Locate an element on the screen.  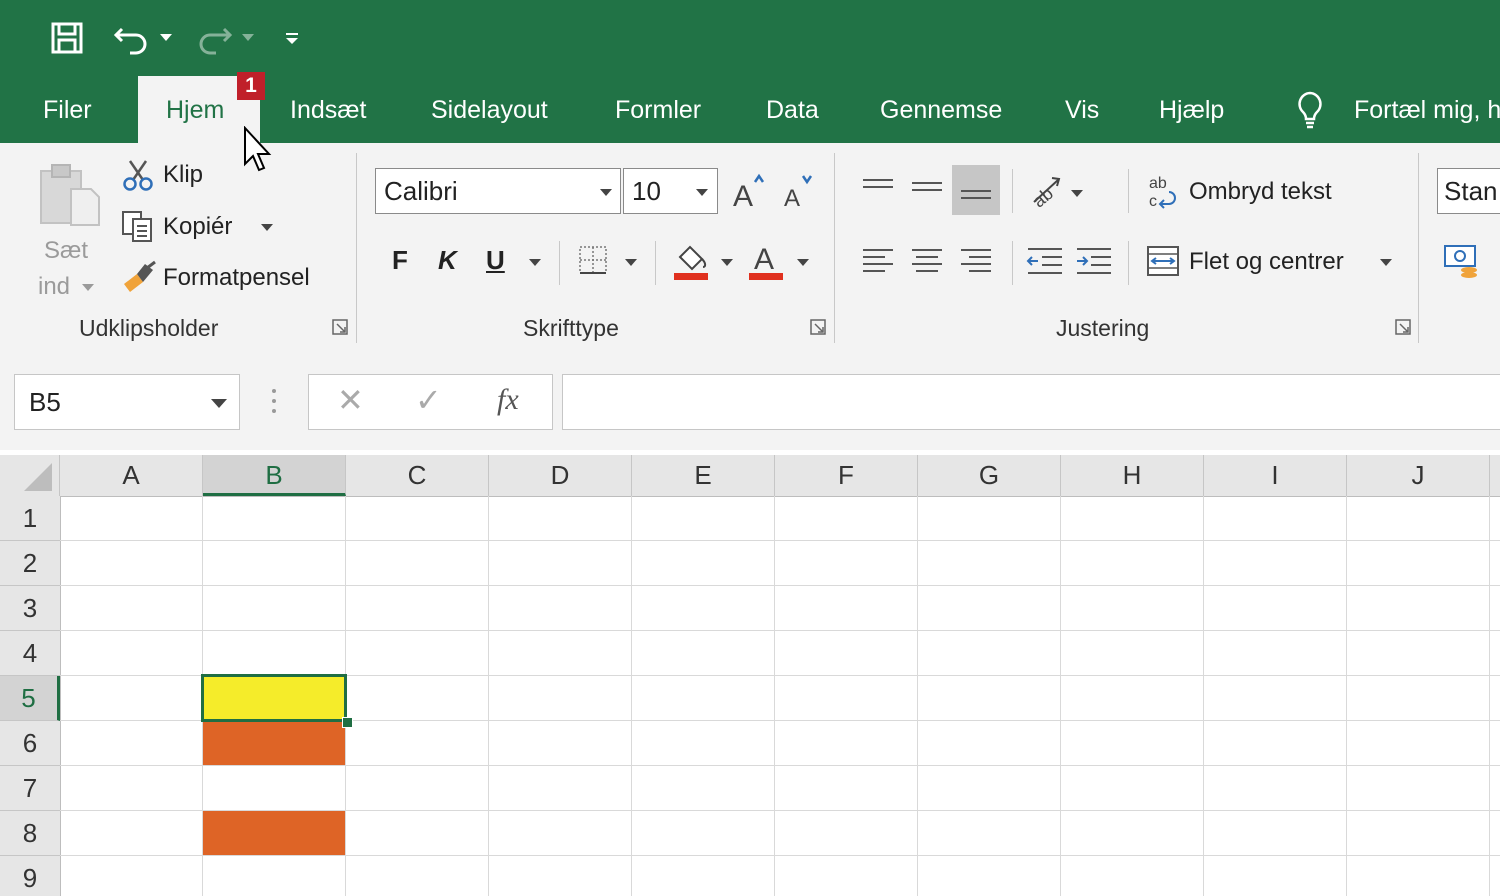
fill-handle is located at coordinates (347, 722).